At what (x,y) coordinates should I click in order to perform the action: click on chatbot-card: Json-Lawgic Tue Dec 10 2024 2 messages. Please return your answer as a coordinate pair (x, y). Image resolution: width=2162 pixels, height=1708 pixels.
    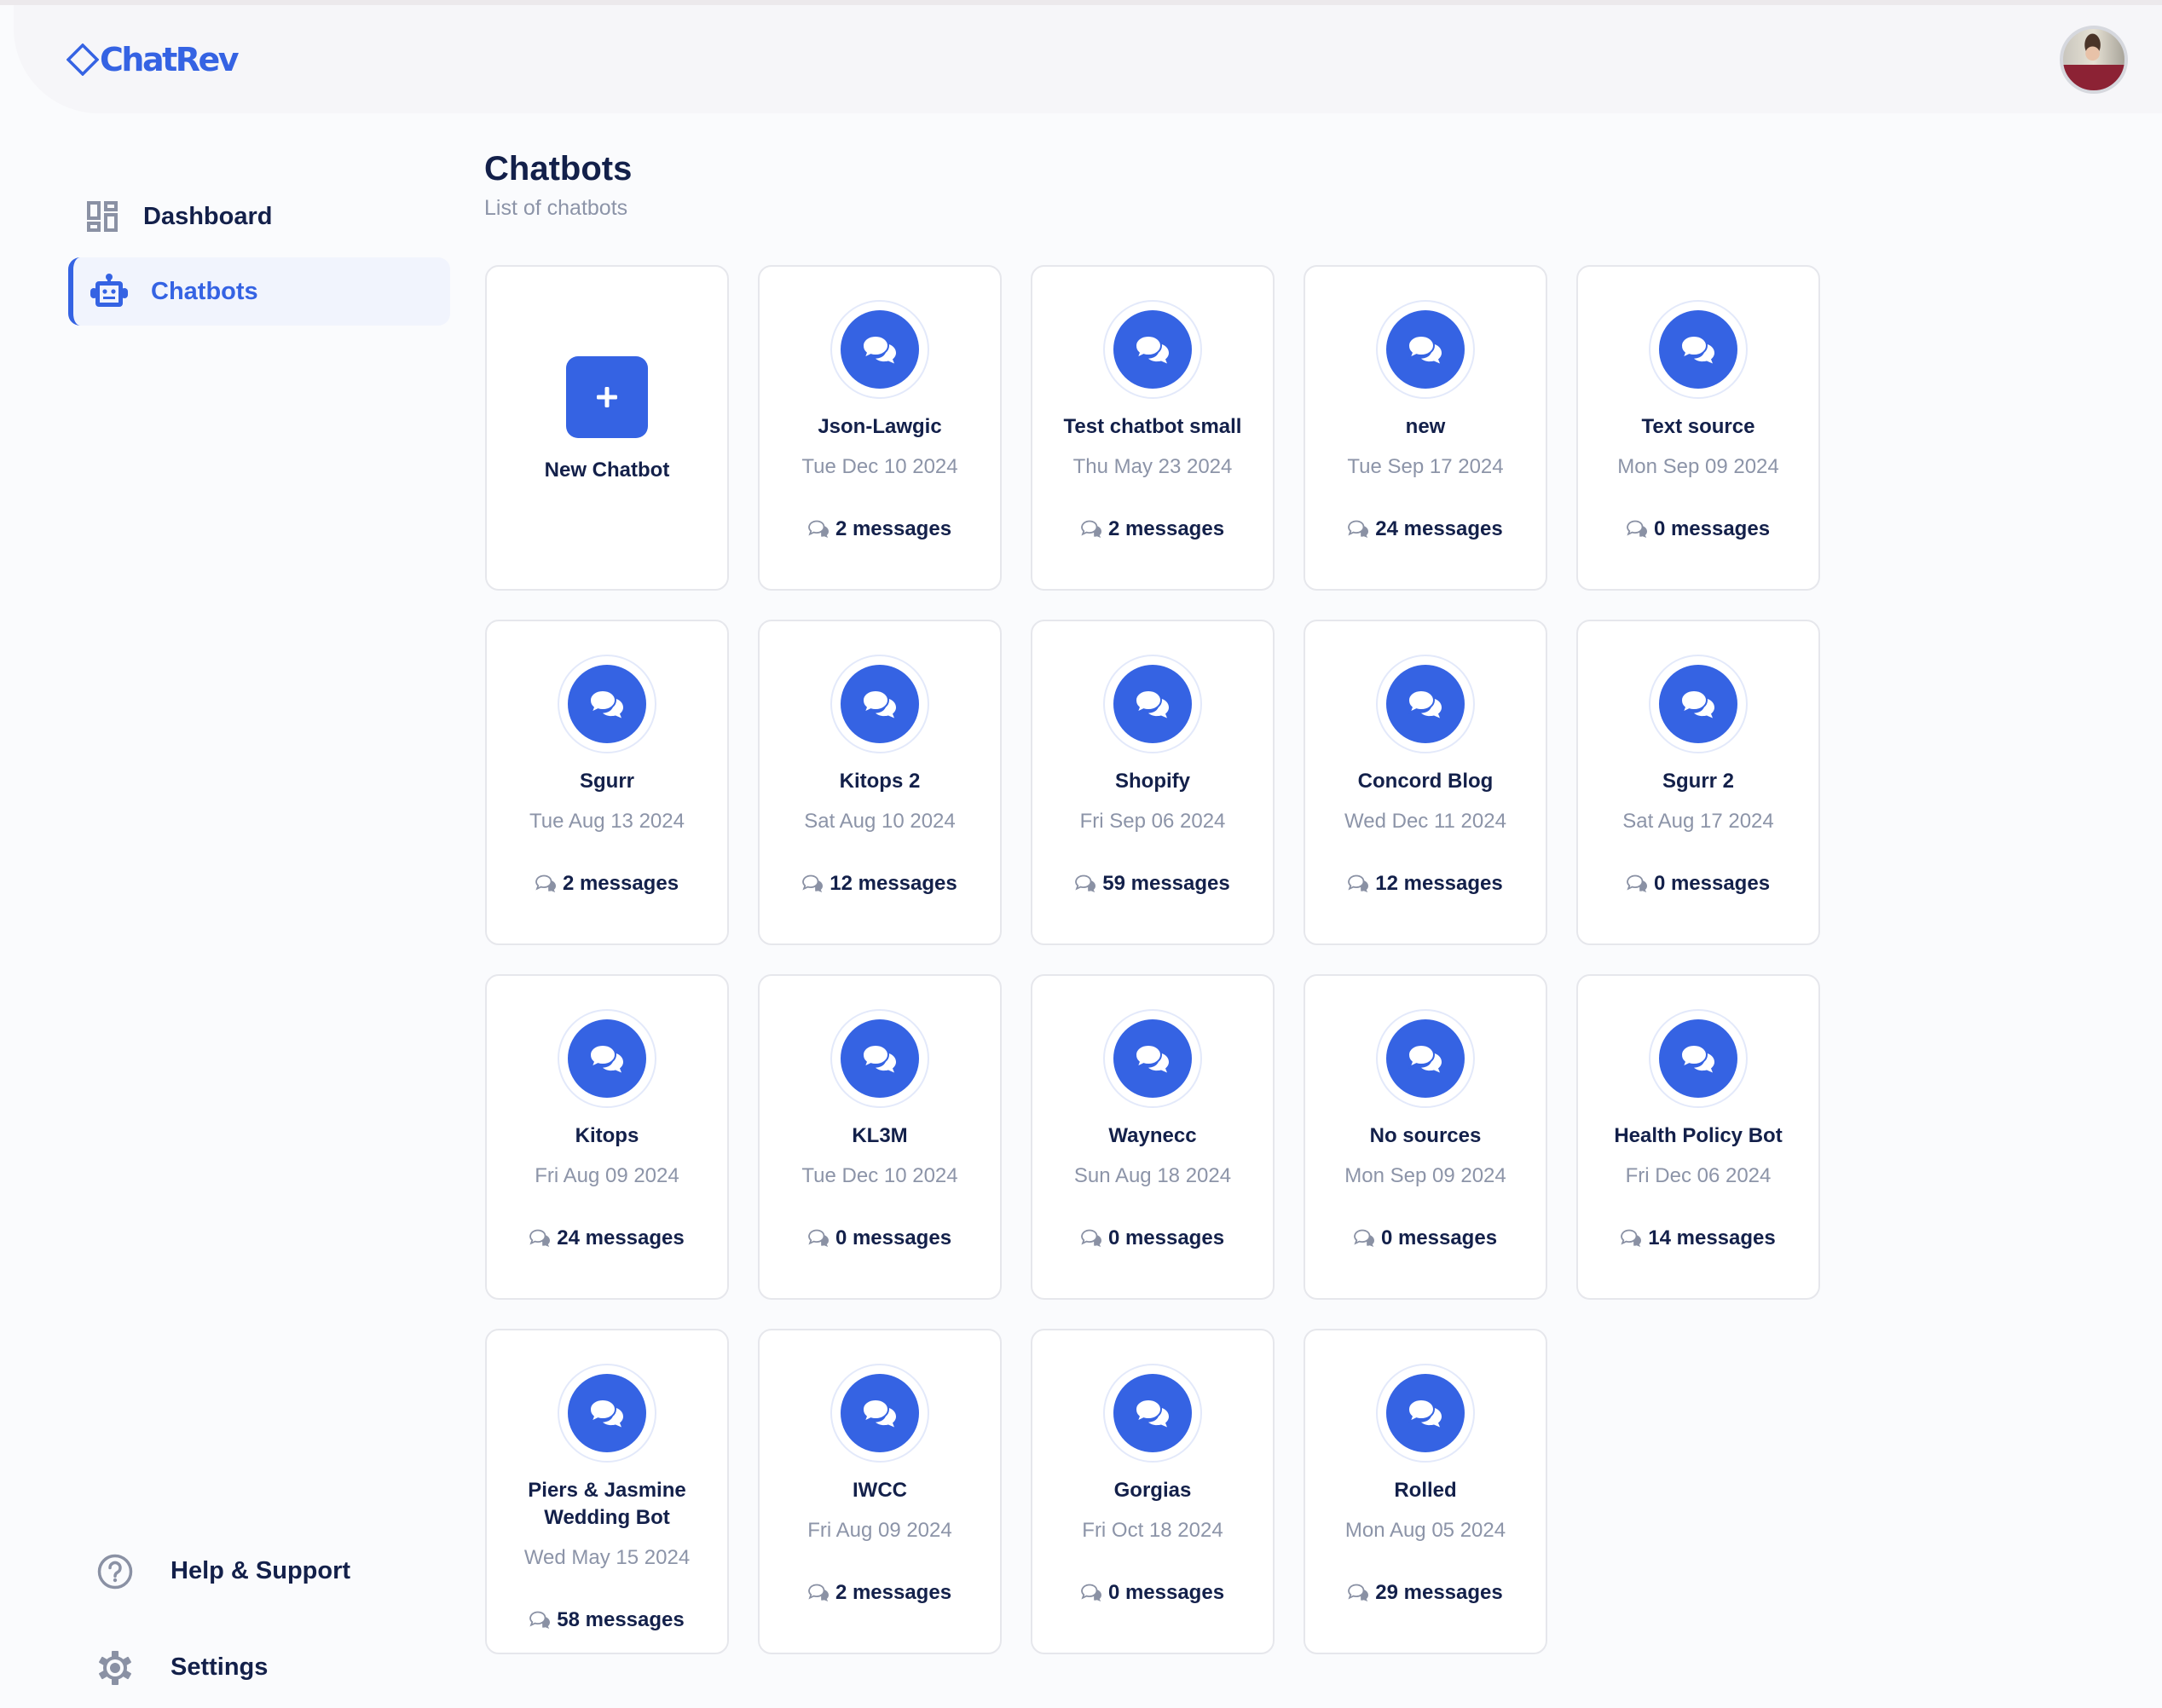
    Looking at the image, I should click on (880, 428).